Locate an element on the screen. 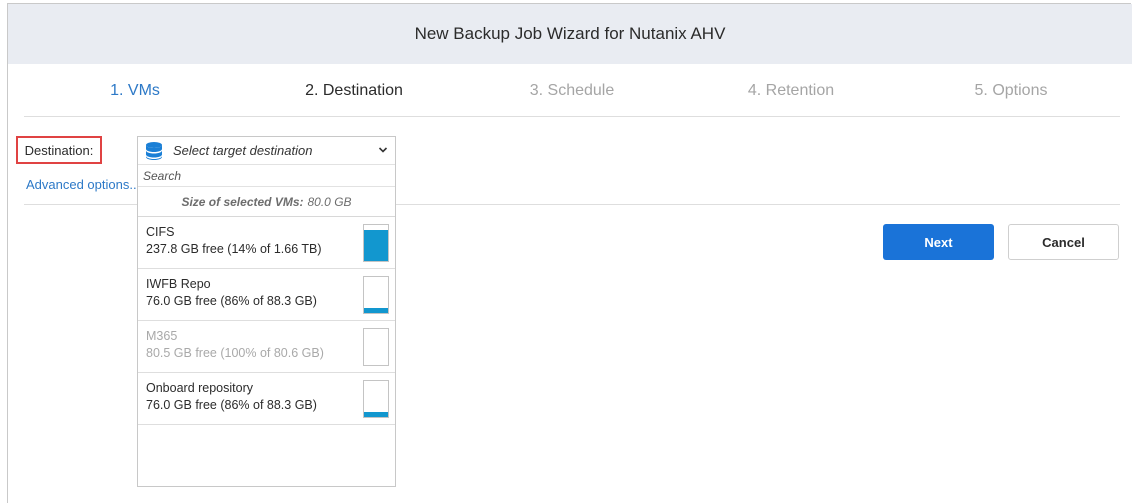  repository-name: M365 is located at coordinates (162, 336).